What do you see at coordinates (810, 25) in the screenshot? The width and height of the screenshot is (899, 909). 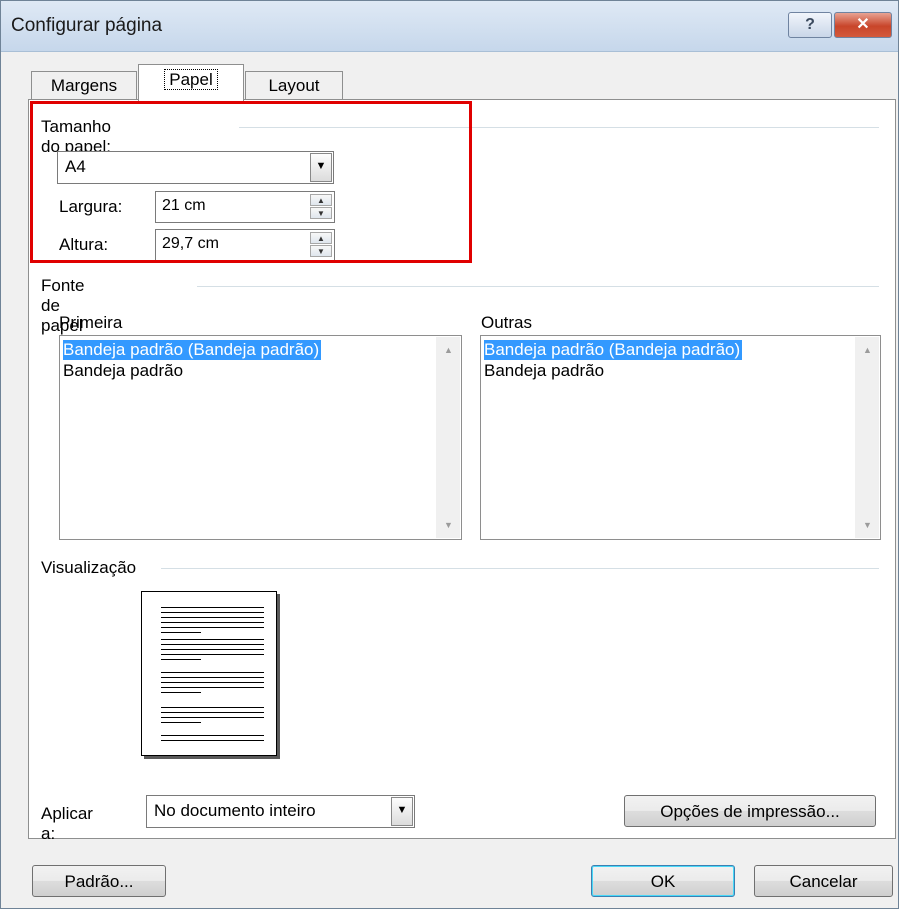 I see `help-button: ?` at bounding box center [810, 25].